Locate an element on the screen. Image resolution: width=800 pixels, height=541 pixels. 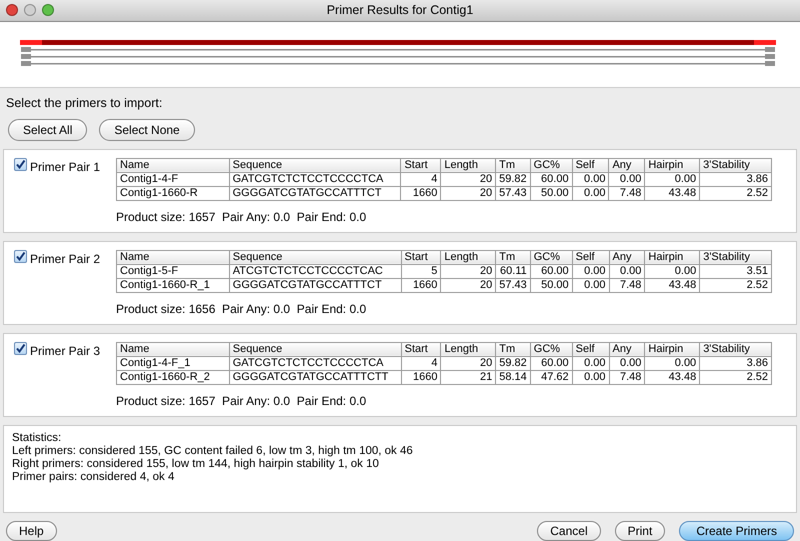
close-icon is located at coordinates (12, 10).